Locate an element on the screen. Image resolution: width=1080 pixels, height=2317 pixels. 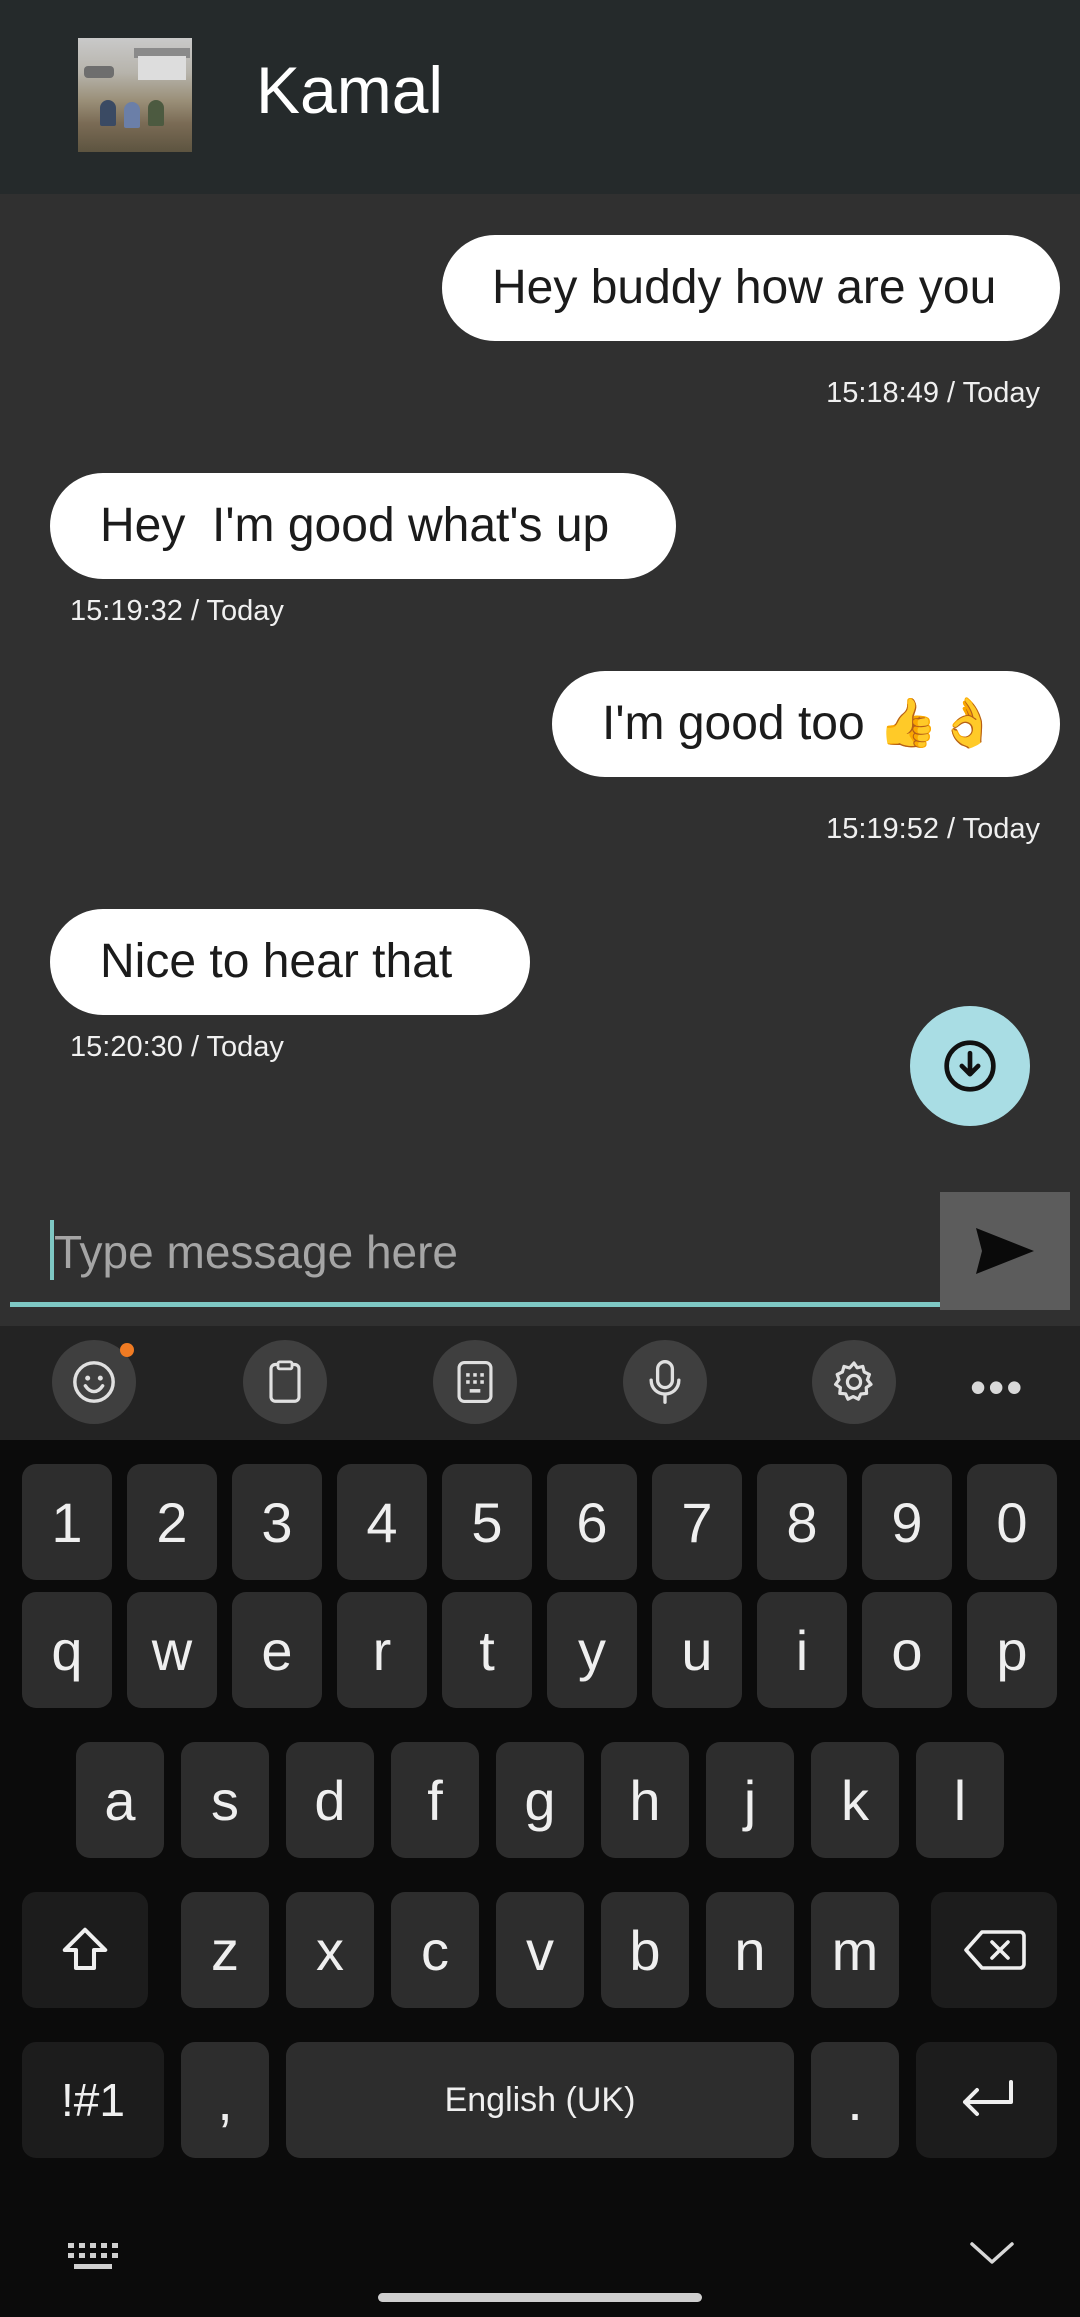
key-e: e is located at coordinates (277, 1650).